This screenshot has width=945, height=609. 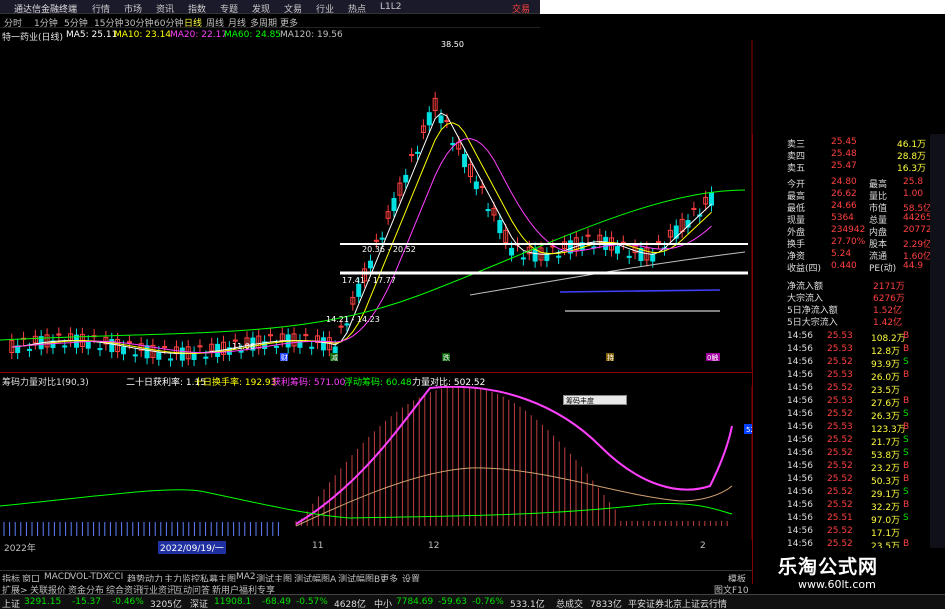 I want to click on tab: MA2, so click(x=246, y=577).